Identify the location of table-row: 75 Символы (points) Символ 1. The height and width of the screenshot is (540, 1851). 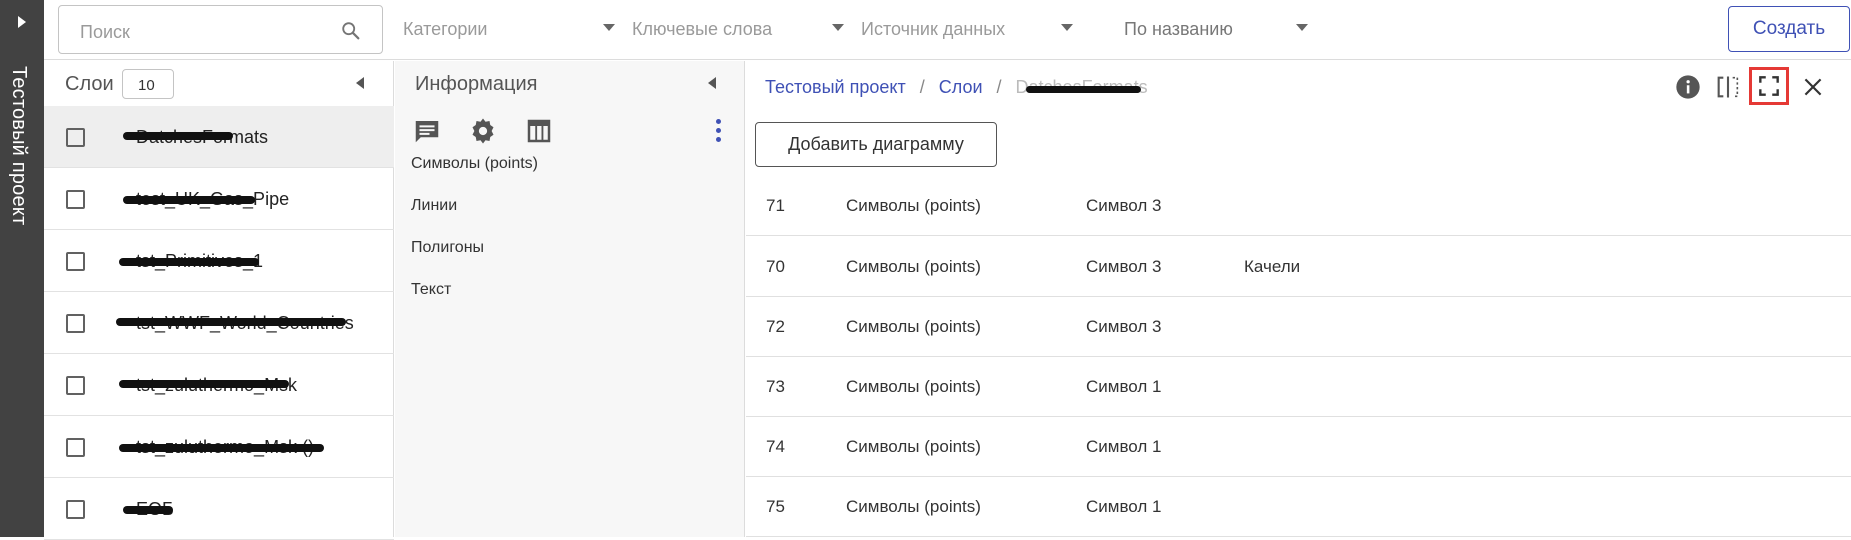
(1298, 507).